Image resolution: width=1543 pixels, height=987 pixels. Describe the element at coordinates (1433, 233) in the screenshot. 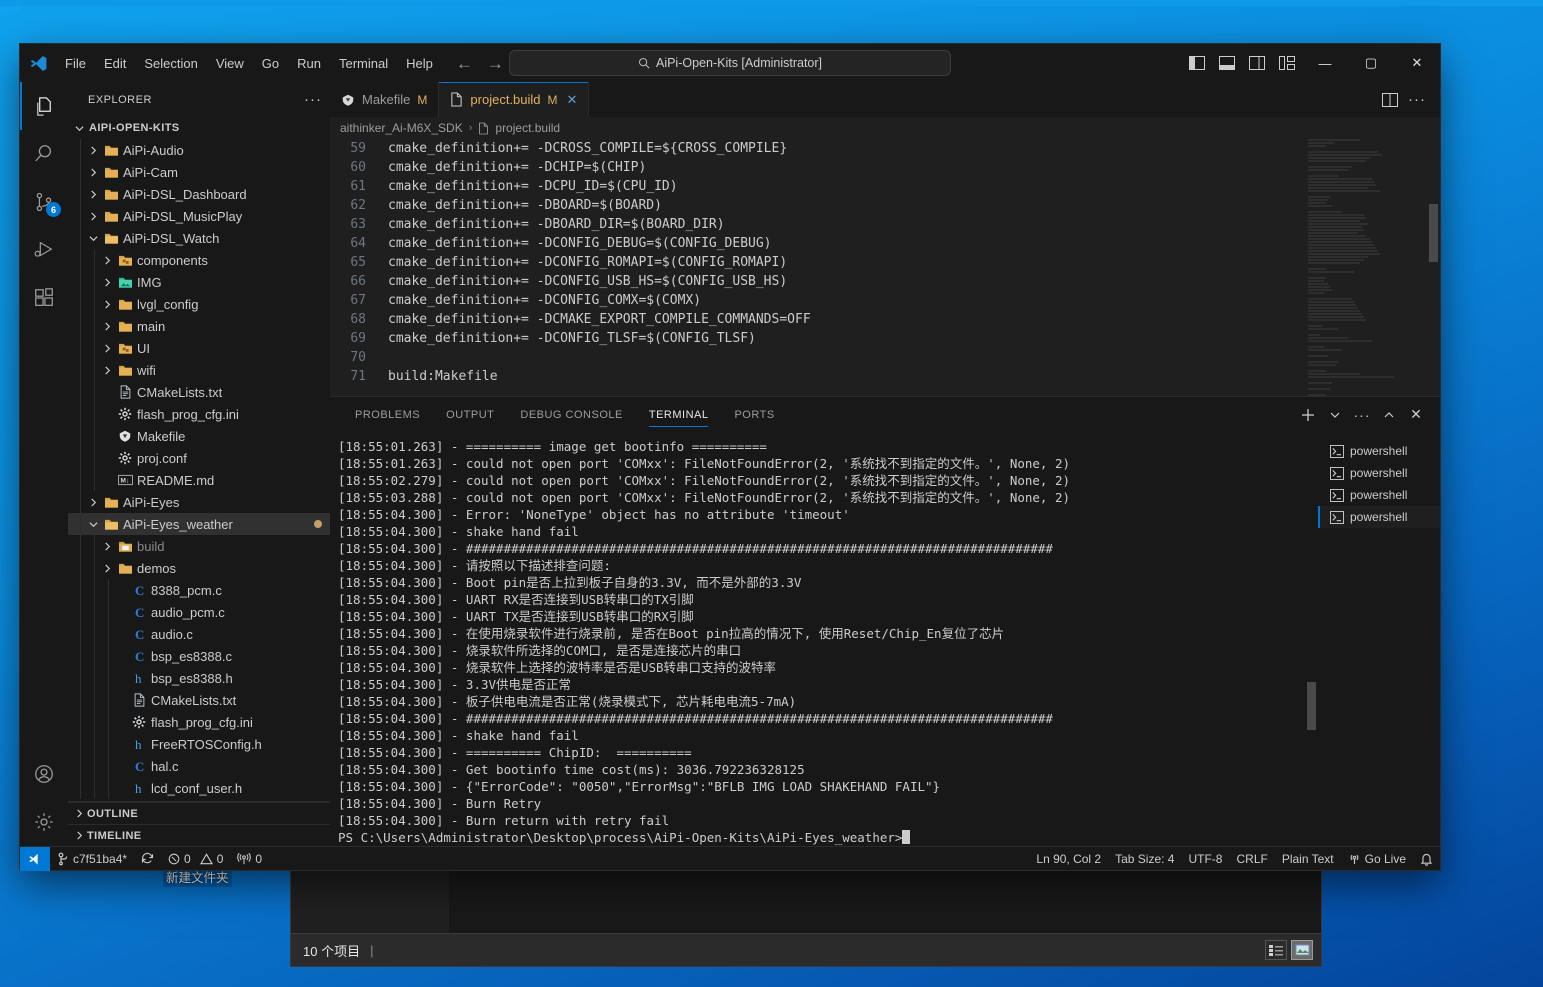

I see `scrollbar-thumb` at that location.